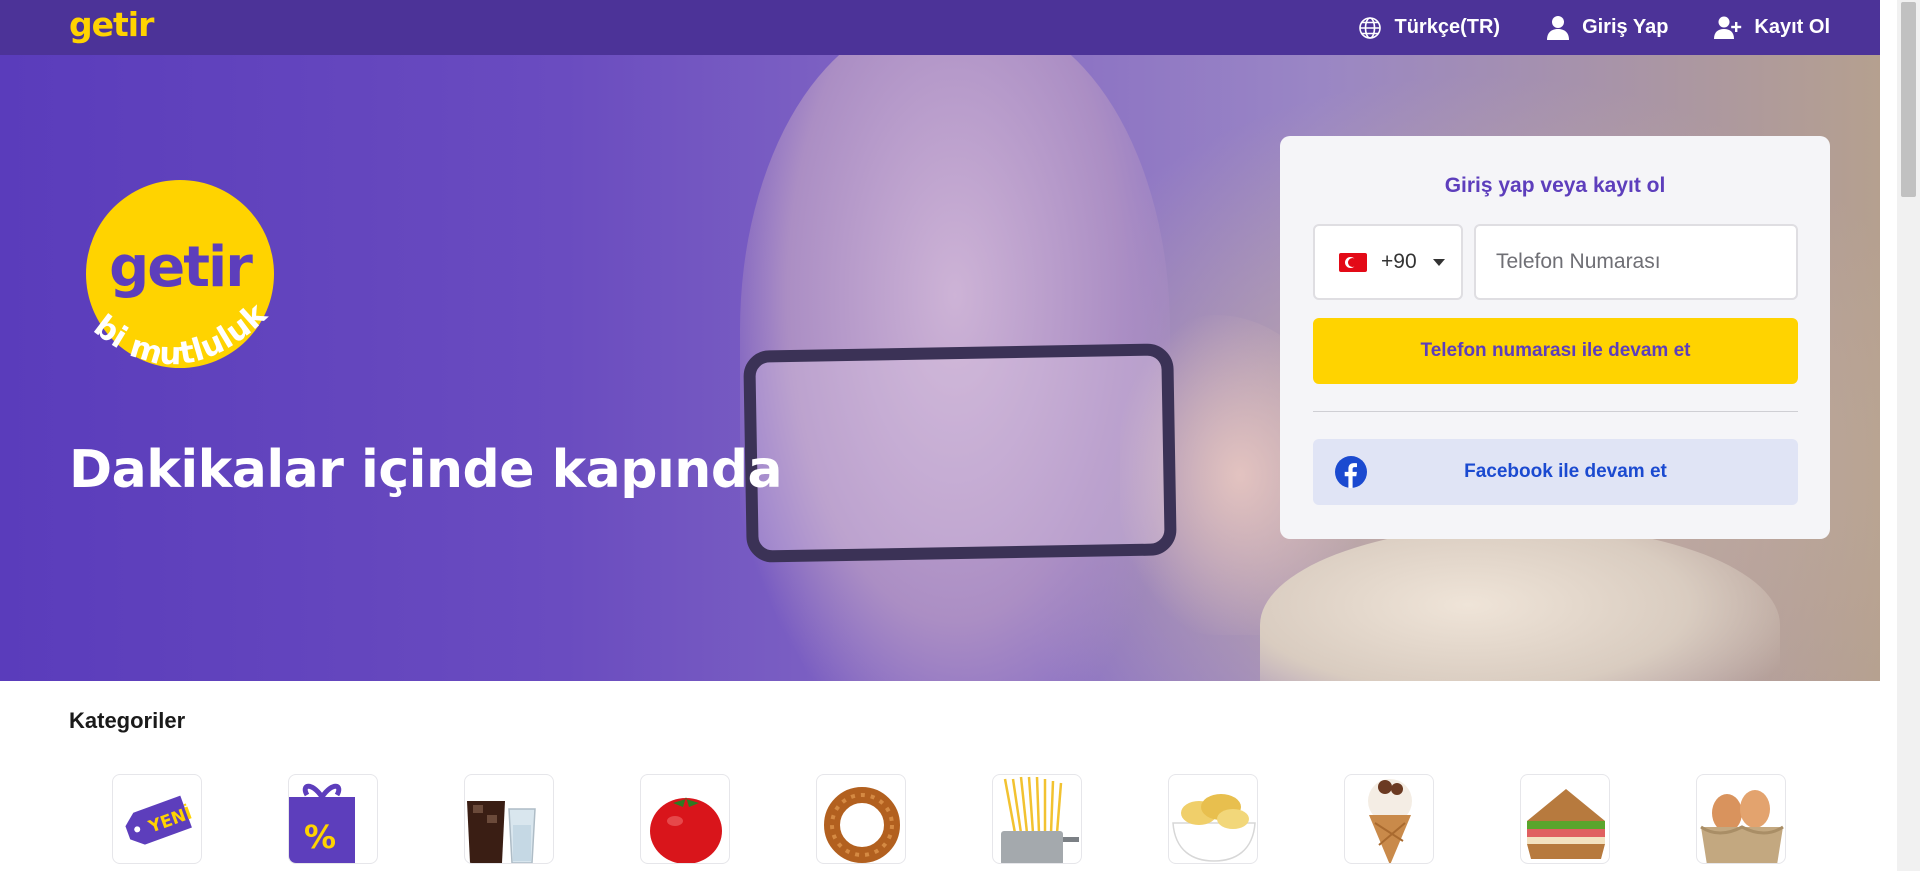 This screenshot has width=1920, height=871. I want to click on country-code-select: +90, so click(1388, 262).